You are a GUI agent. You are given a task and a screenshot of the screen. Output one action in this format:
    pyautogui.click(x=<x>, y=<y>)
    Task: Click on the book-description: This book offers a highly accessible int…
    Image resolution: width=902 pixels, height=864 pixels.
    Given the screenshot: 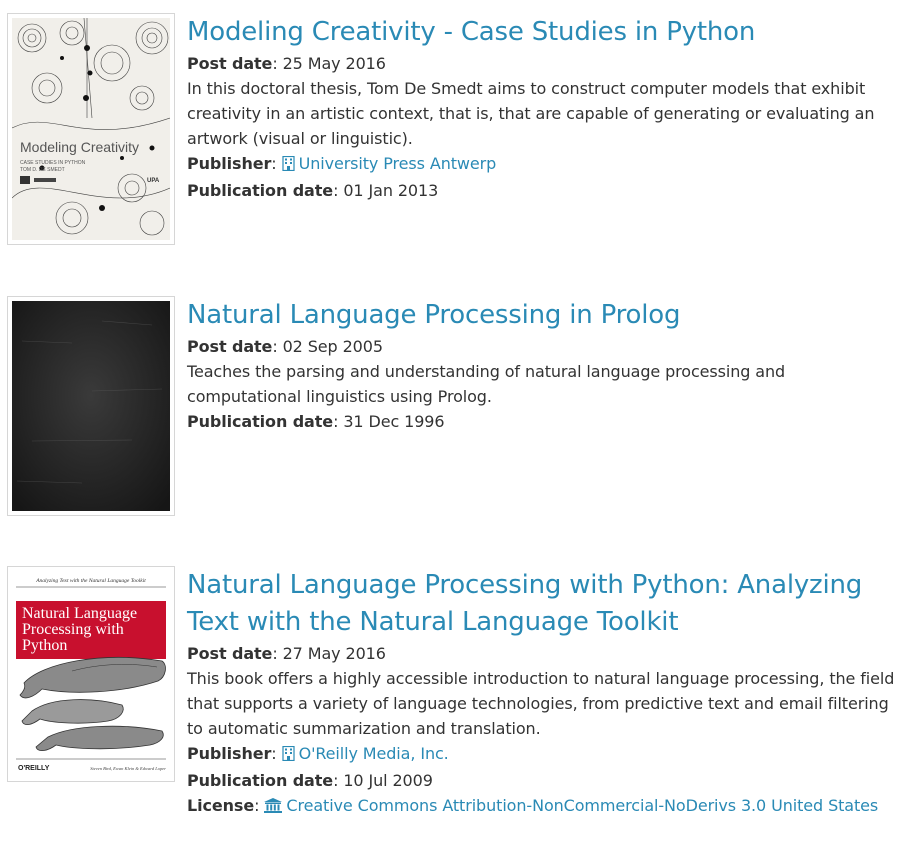 What is the action you would take?
    pyautogui.click(x=541, y=703)
    